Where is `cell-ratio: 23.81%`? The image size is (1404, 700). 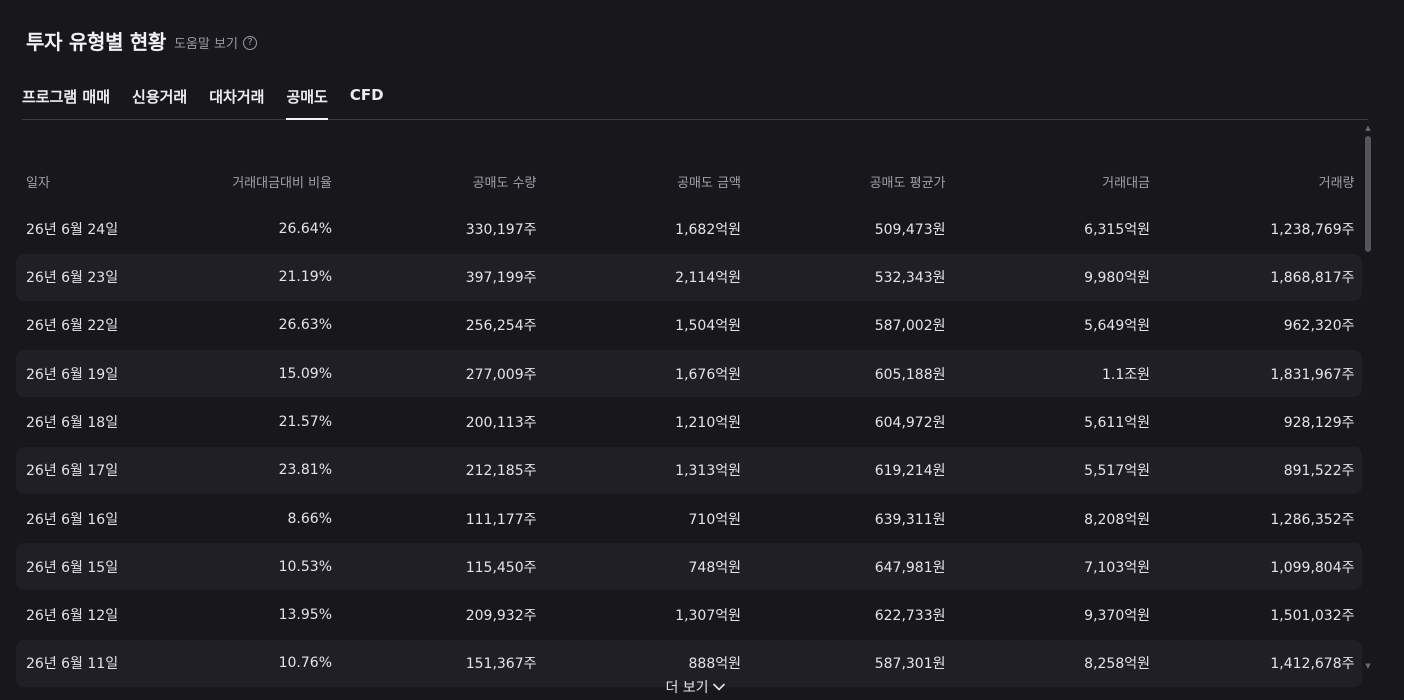
cell-ratio: 23.81% is located at coordinates (305, 470).